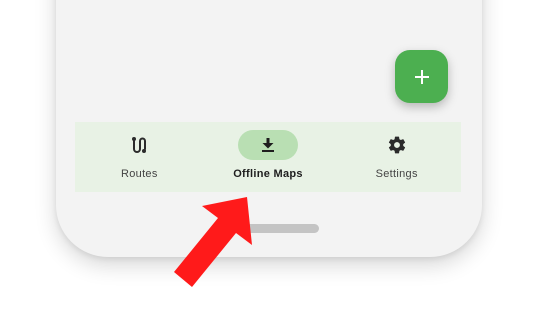 This screenshot has width=538, height=334. I want to click on route-icon, so click(139, 145).